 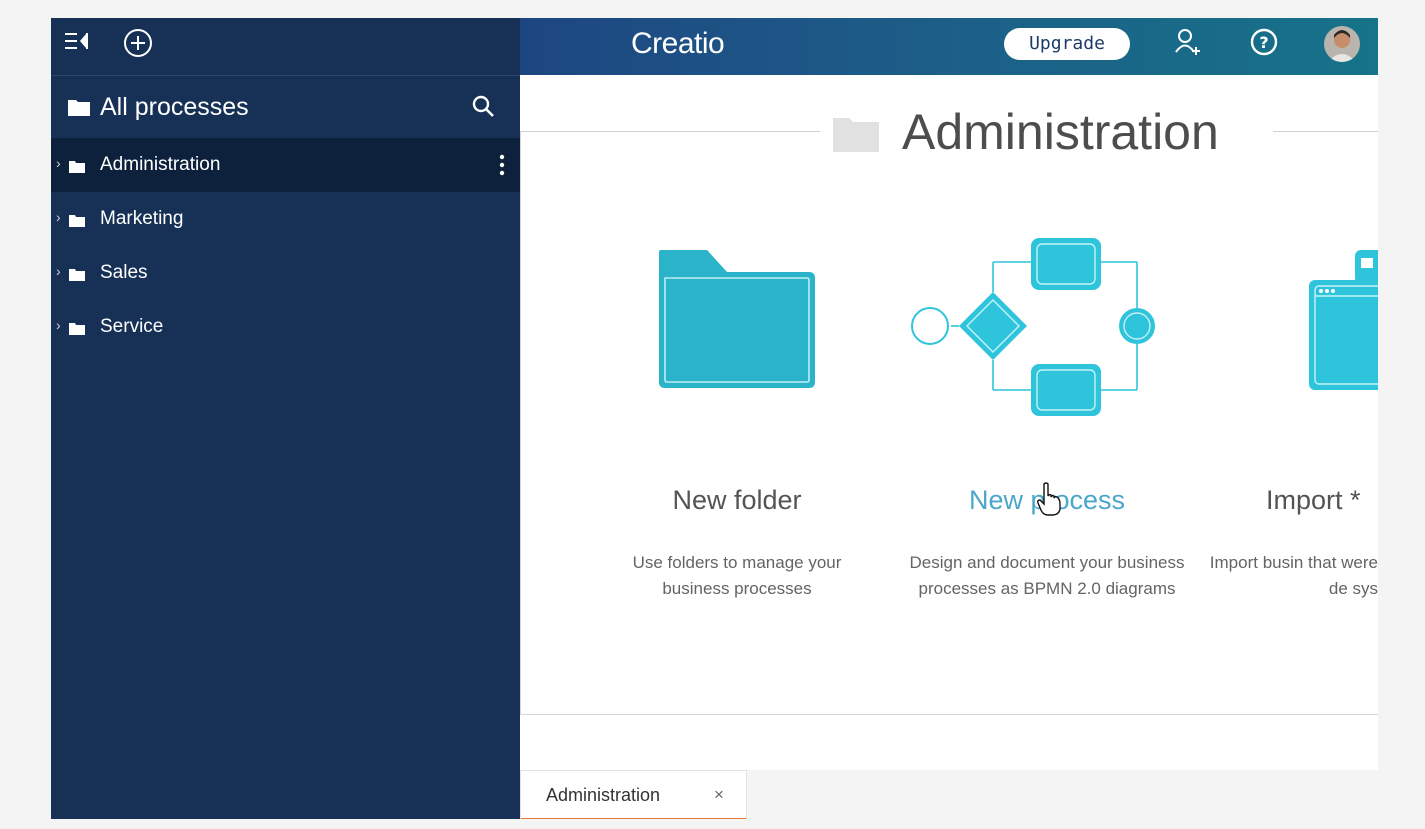 What do you see at coordinates (1067, 44) in the screenshot?
I see `upgrade-button: Upgrade` at bounding box center [1067, 44].